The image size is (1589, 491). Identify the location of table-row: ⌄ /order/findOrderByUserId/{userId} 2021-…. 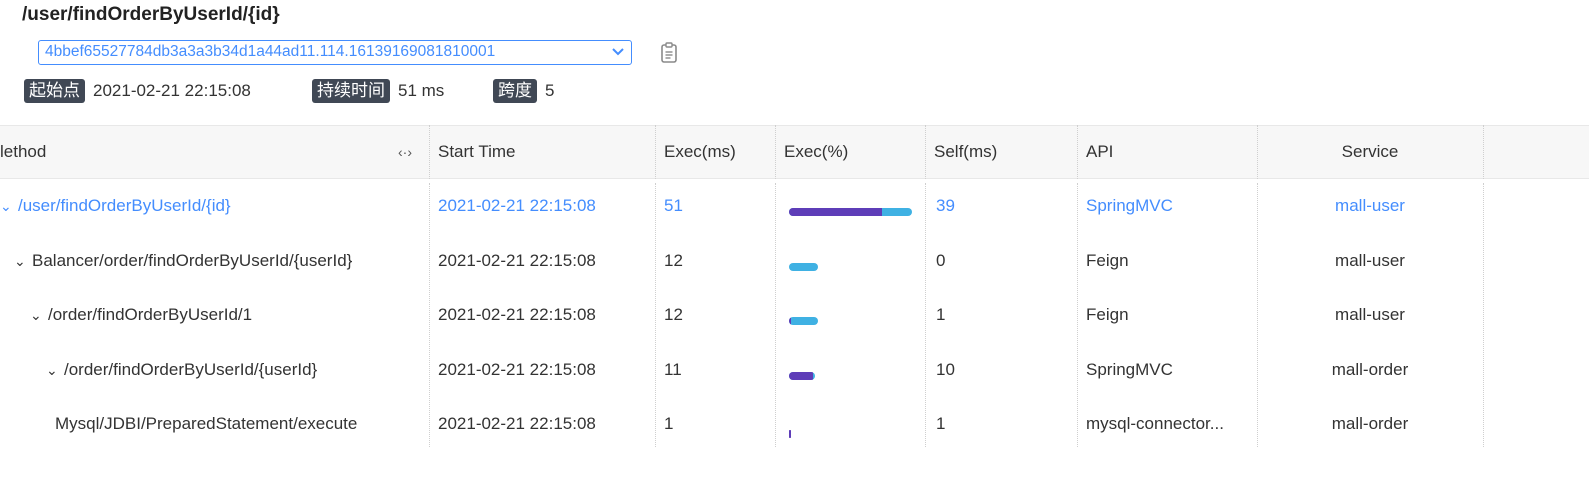
(794, 370).